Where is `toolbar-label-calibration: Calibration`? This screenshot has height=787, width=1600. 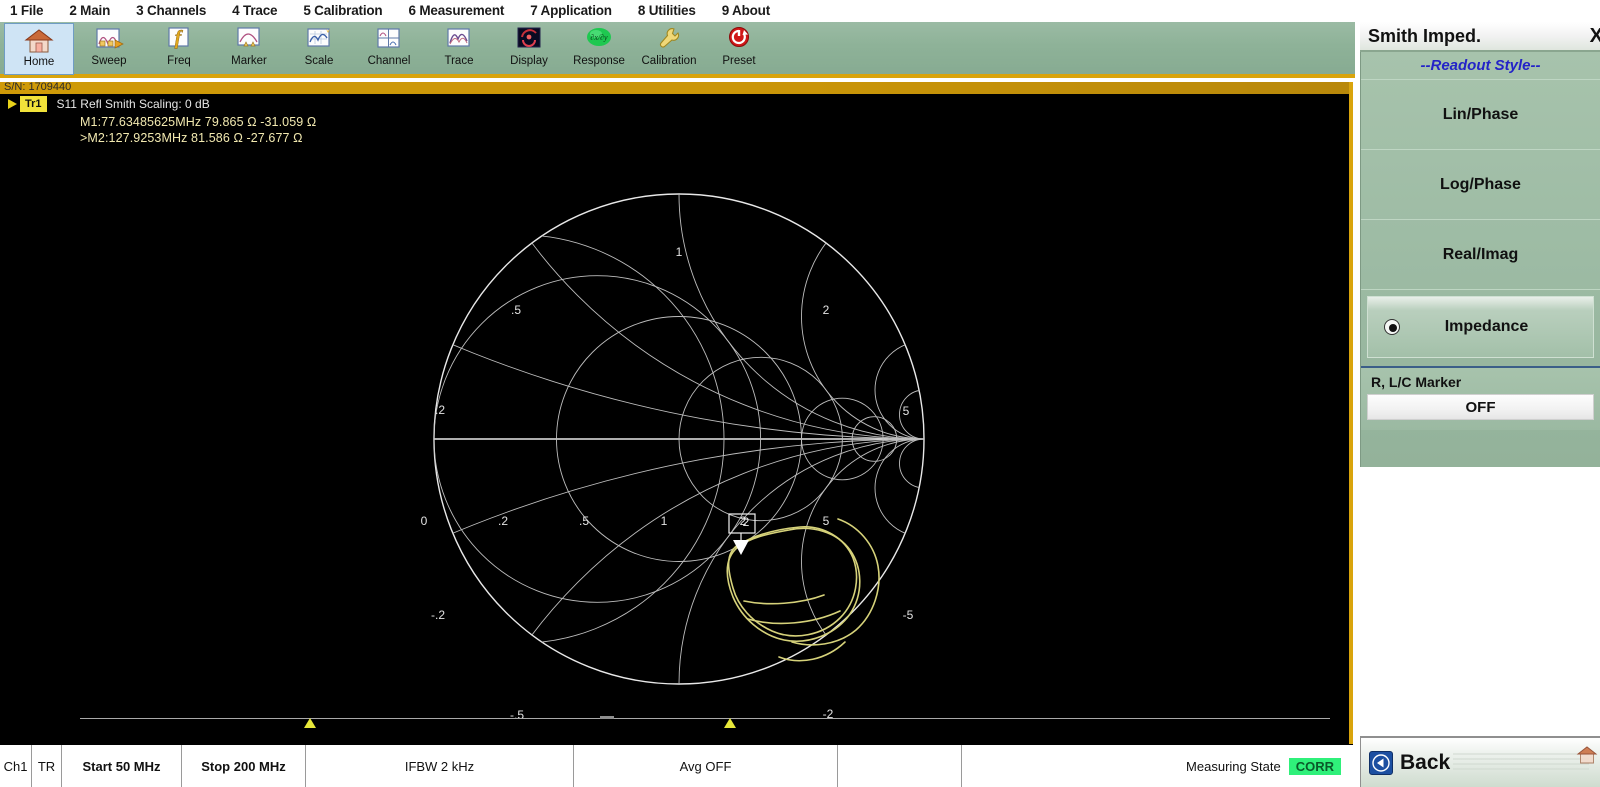 toolbar-label-calibration: Calibration is located at coordinates (669, 61).